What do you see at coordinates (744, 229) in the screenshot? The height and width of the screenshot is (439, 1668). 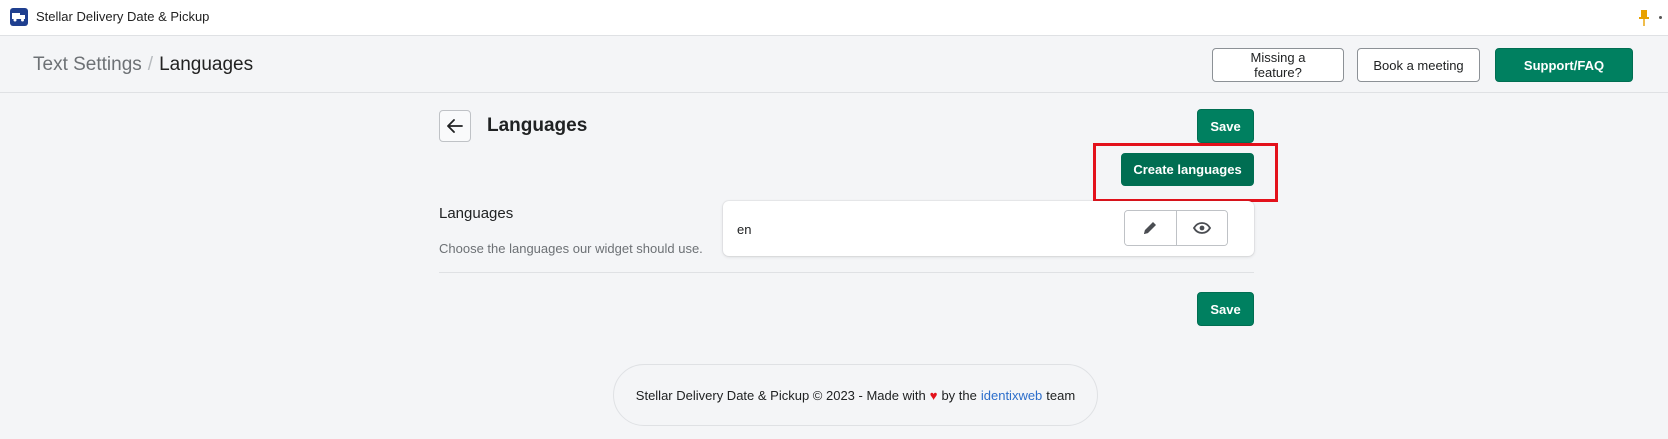 I see `language-code: en` at bounding box center [744, 229].